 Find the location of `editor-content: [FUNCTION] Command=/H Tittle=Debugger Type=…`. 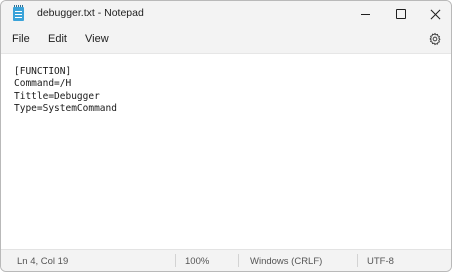

editor-content: [FUNCTION] Command=/H Tittle=Debugger Type=… is located at coordinates (65, 91).